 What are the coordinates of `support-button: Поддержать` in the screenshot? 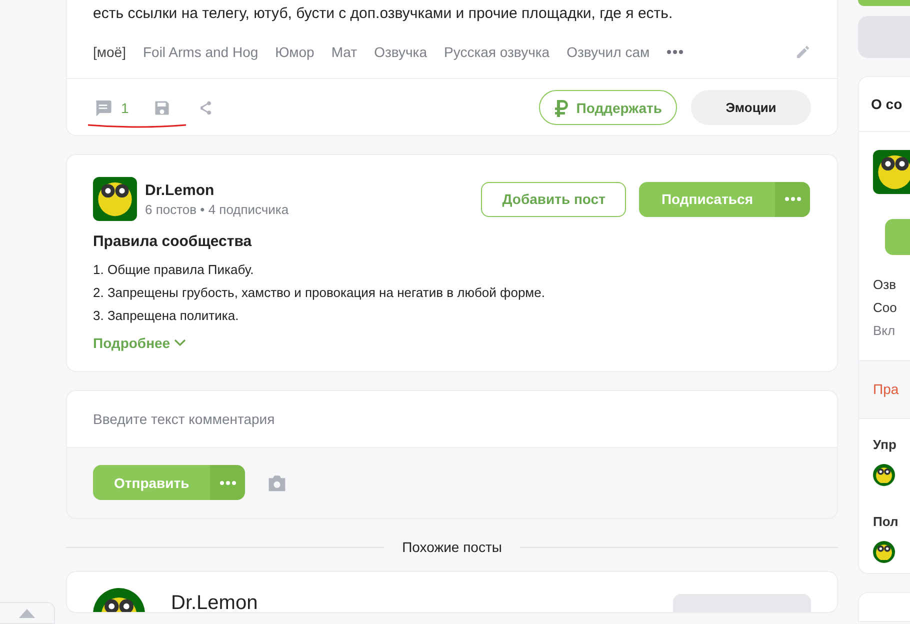 It's located at (608, 107).